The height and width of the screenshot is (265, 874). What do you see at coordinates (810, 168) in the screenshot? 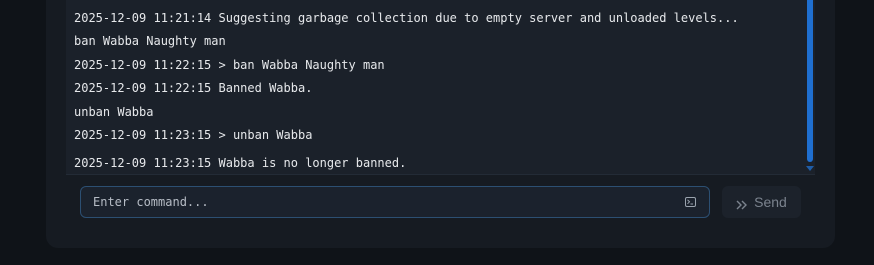
I see `scroll-down-arrow-icon` at bounding box center [810, 168].